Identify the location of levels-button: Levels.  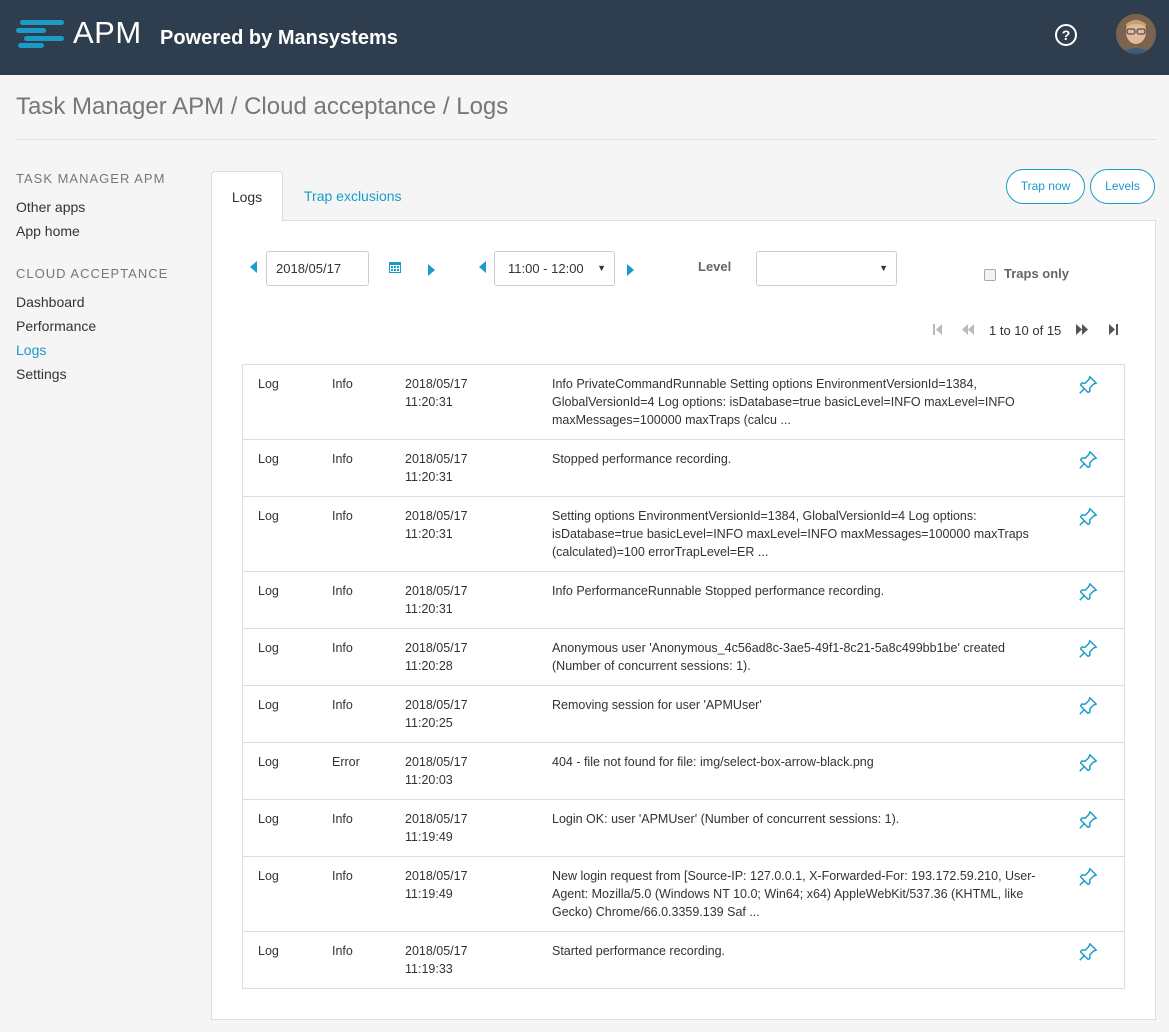
(1122, 186).